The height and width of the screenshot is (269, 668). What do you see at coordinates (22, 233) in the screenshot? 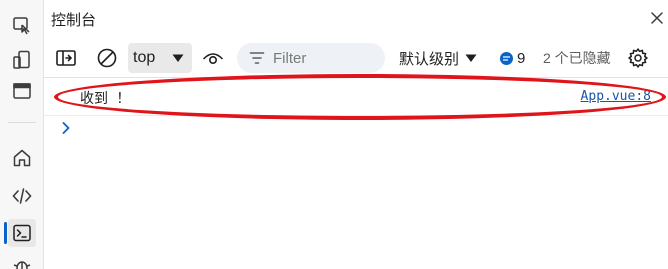
I see `console-icon` at bounding box center [22, 233].